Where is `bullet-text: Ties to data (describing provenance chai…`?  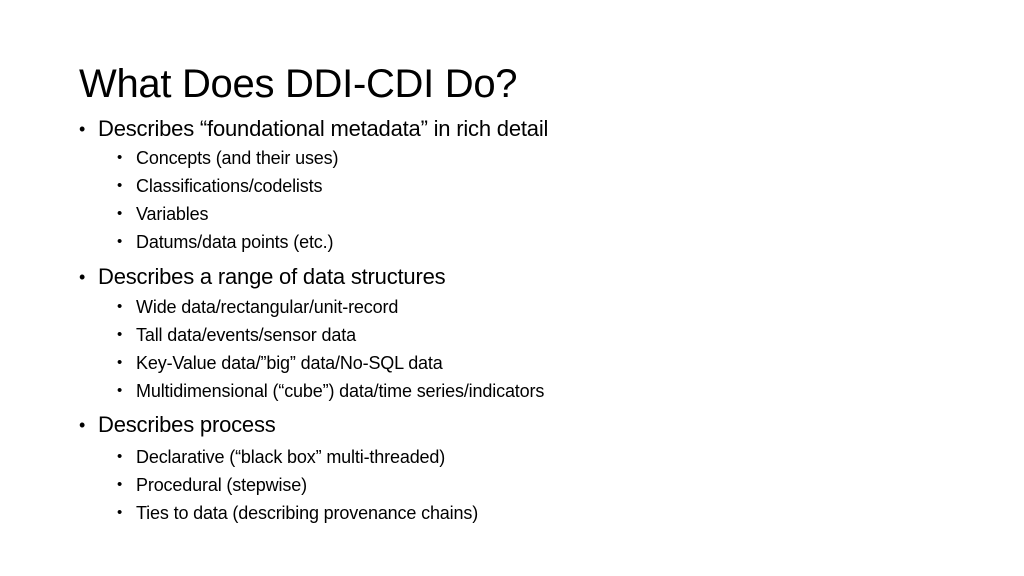
bullet-text: Ties to data (describing provenance chai… is located at coordinates (307, 513).